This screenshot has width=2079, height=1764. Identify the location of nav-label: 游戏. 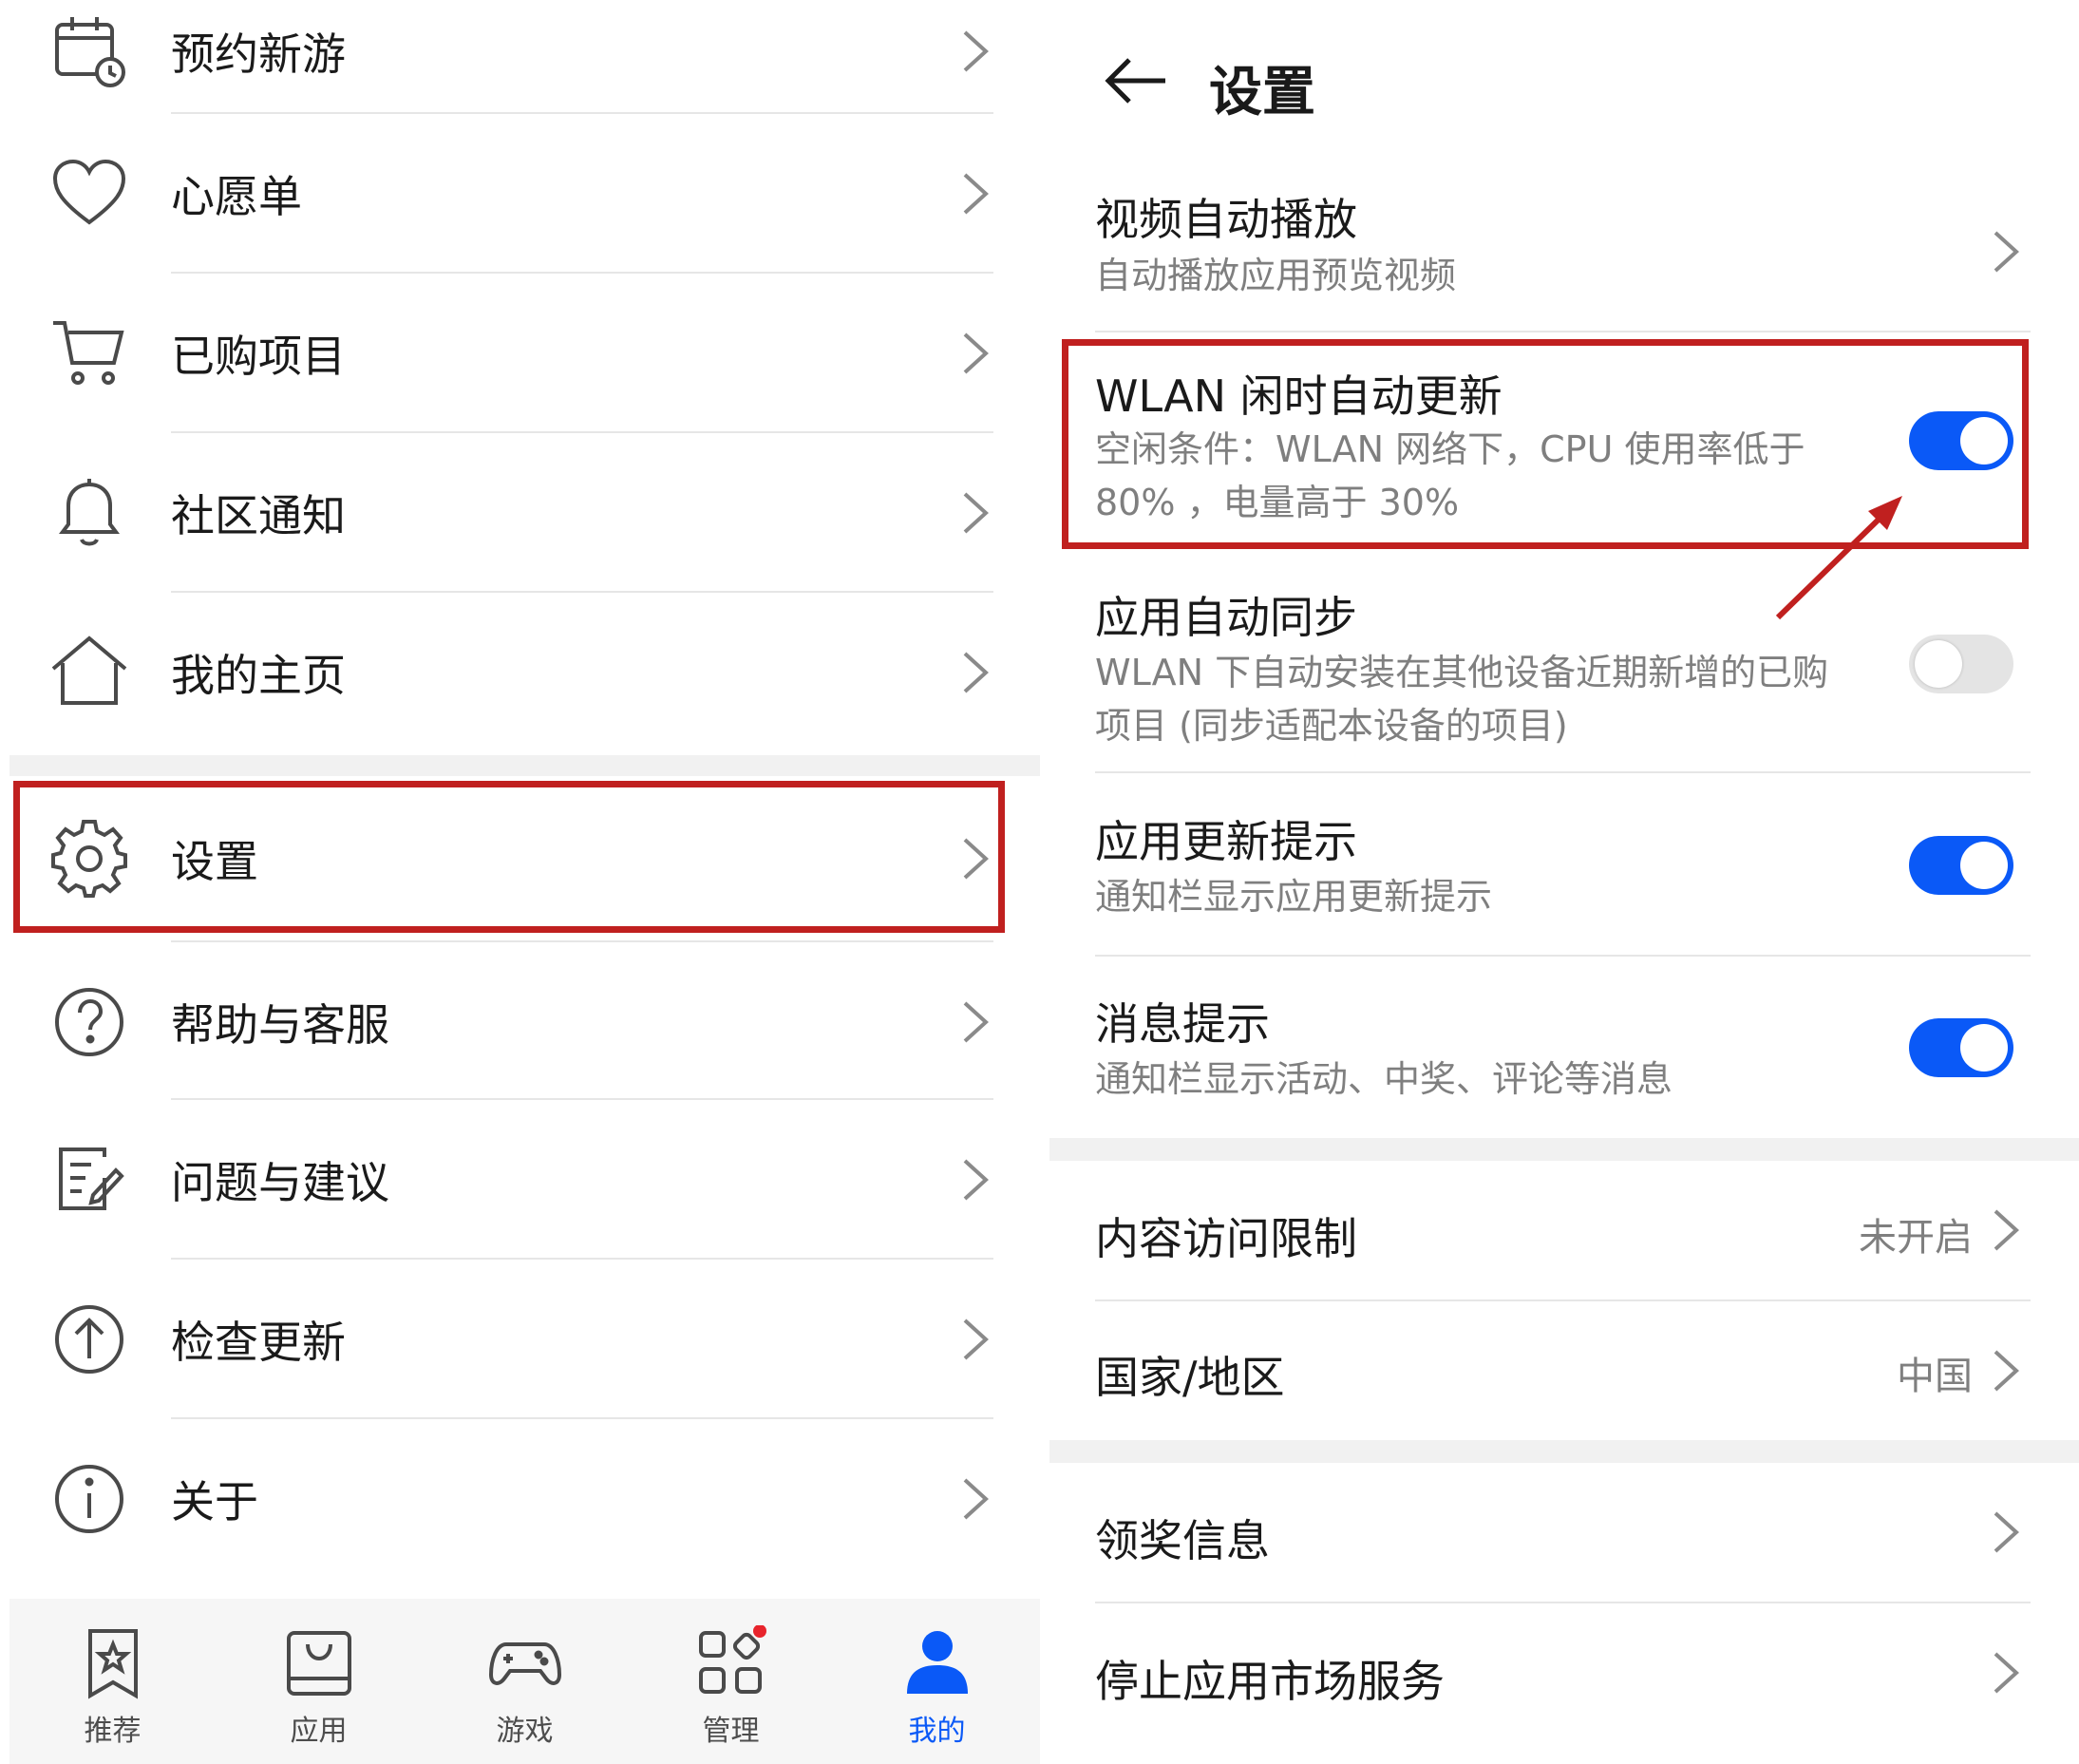
(525, 1731).